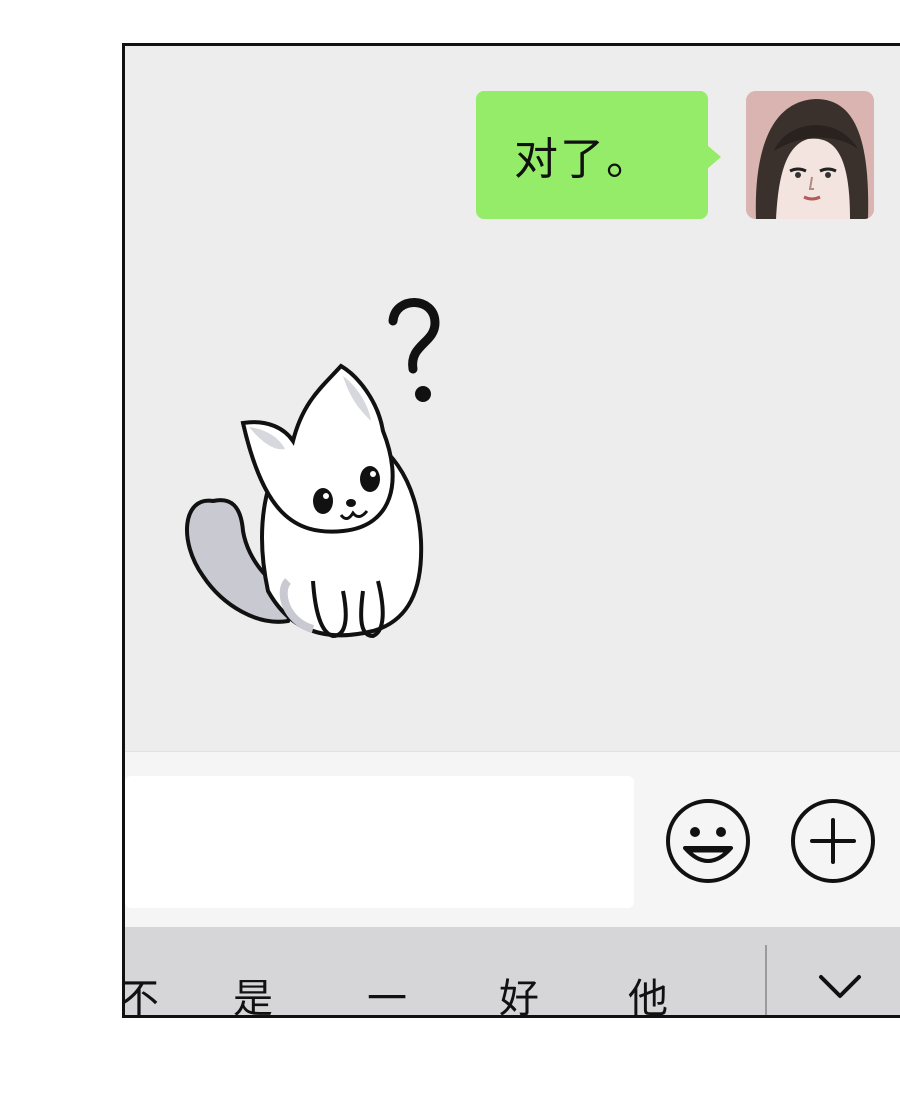  What do you see at coordinates (312, 468) in the screenshot?
I see `cat-sticker-image` at bounding box center [312, 468].